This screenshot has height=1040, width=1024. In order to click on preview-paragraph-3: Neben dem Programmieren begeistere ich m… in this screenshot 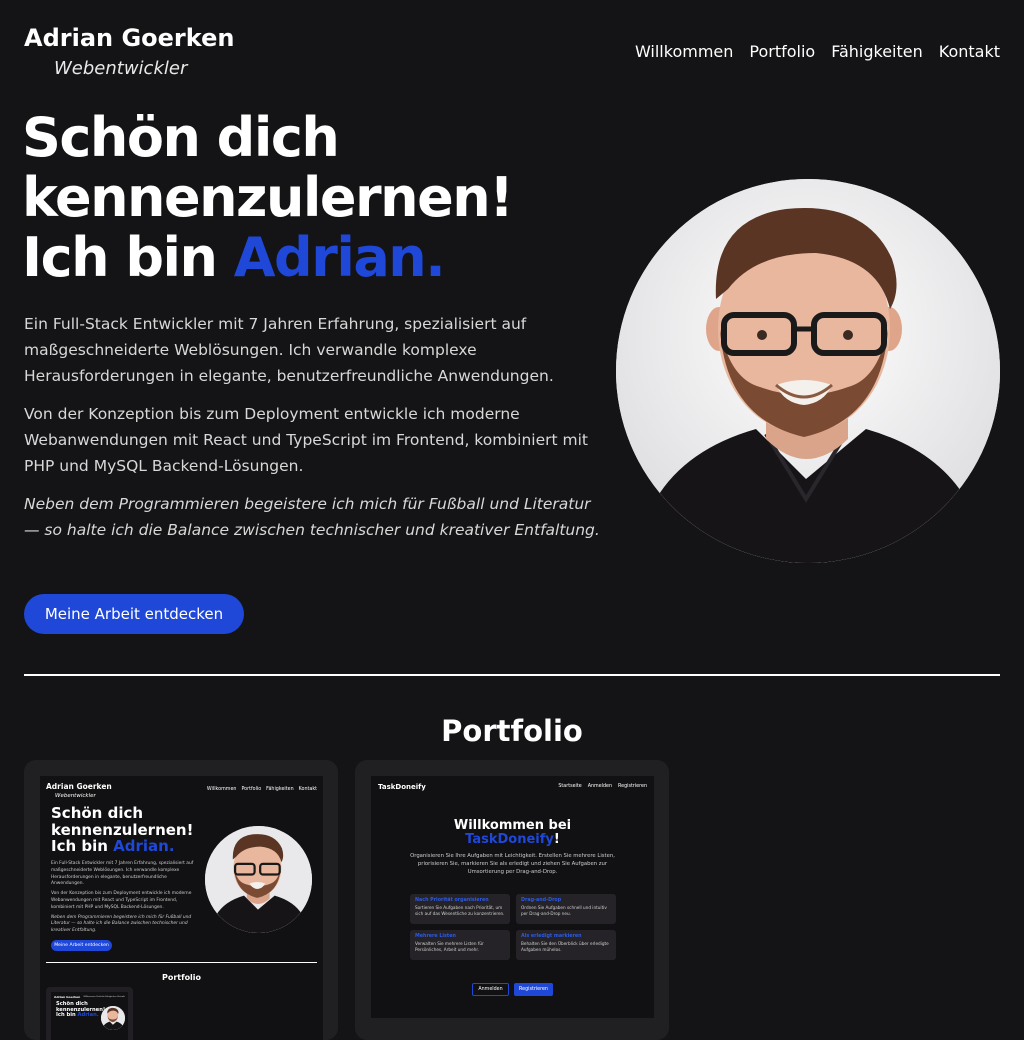, I will do `click(121, 924)`.